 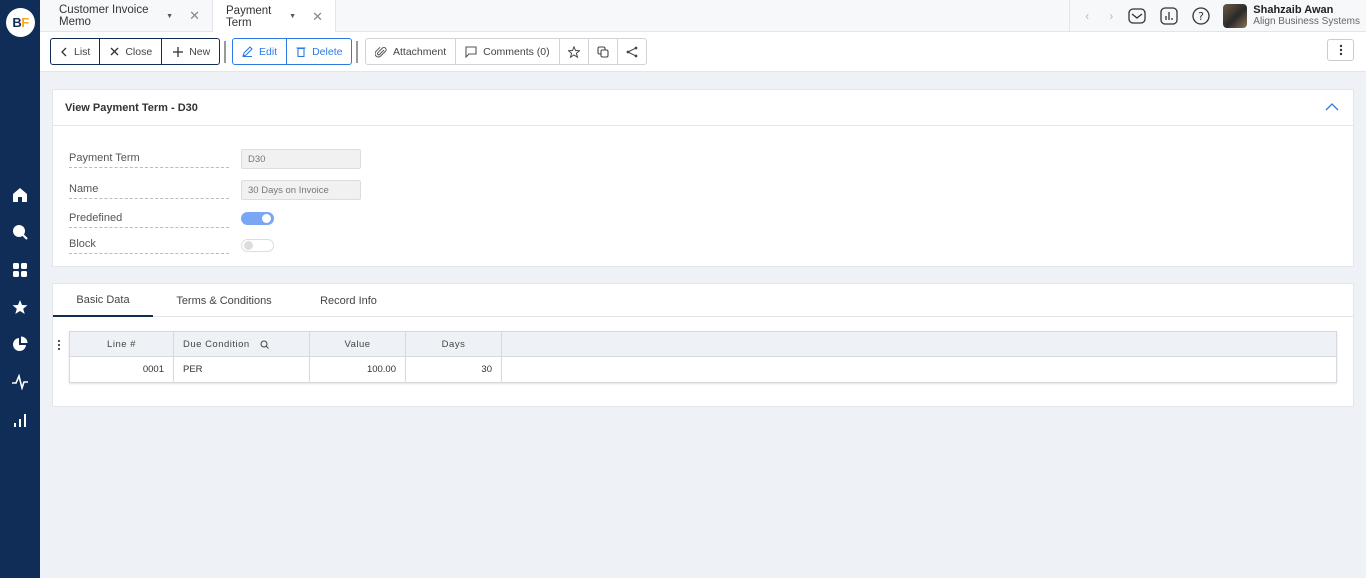 What do you see at coordinates (1087, 16) in the screenshot?
I see `prev-icon: ‹` at bounding box center [1087, 16].